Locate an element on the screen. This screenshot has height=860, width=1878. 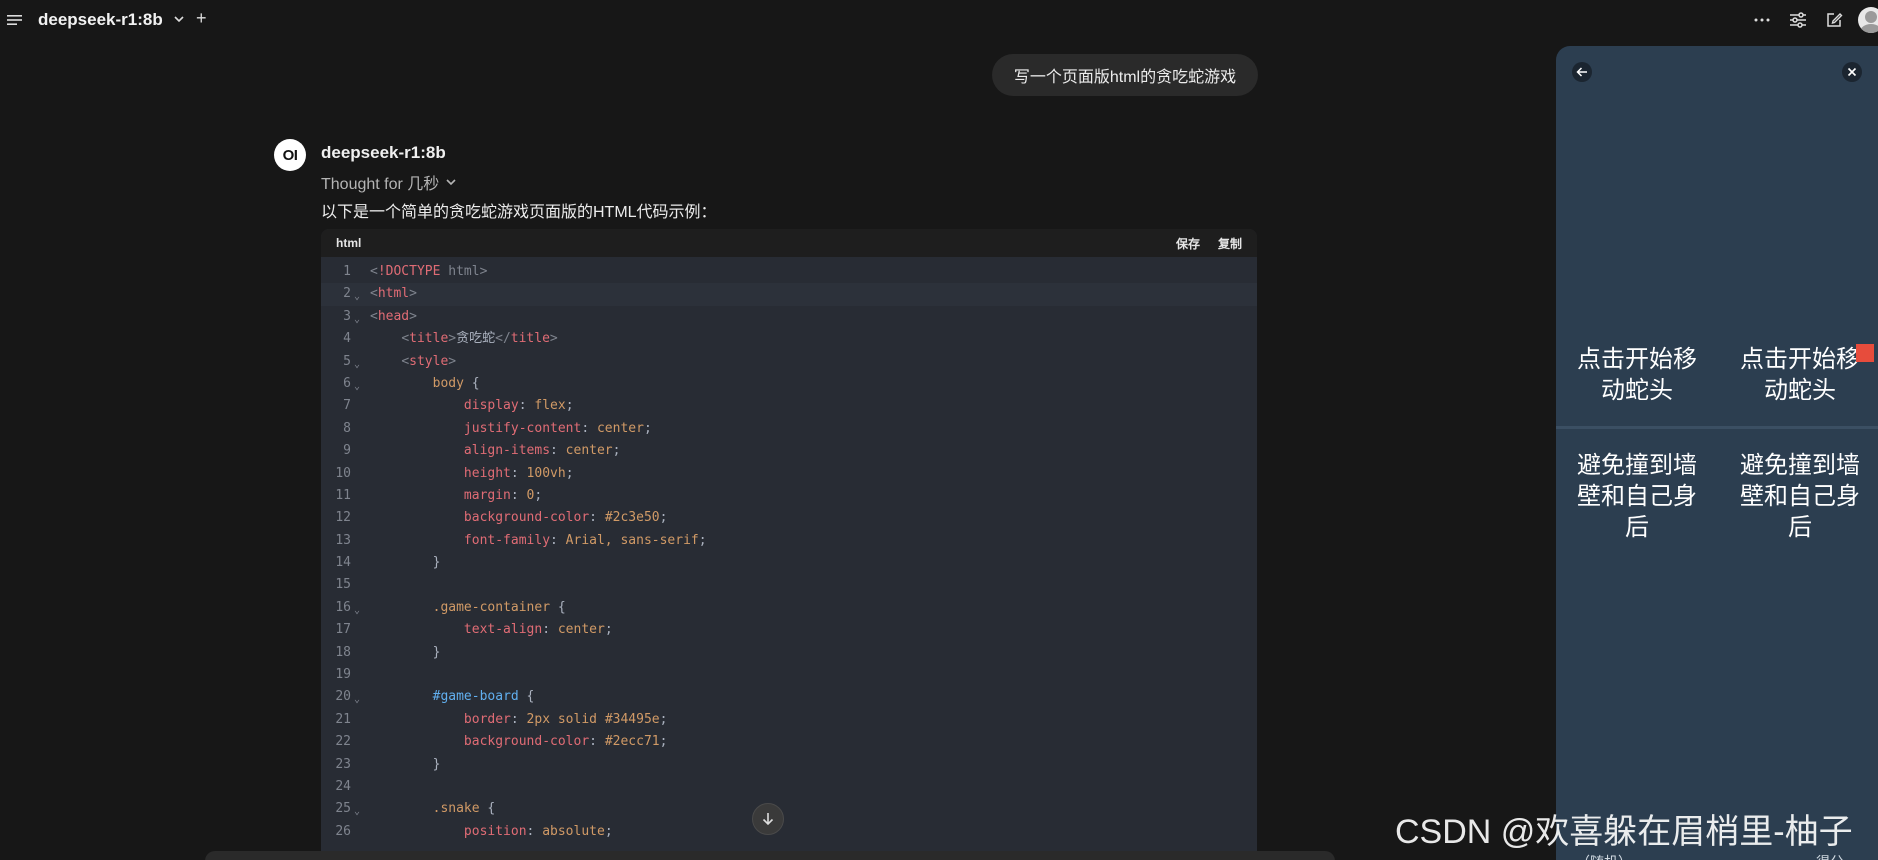
preview-instruction-text: 避免撞到墙壁和自己身后 is located at coordinates (1800, 496).